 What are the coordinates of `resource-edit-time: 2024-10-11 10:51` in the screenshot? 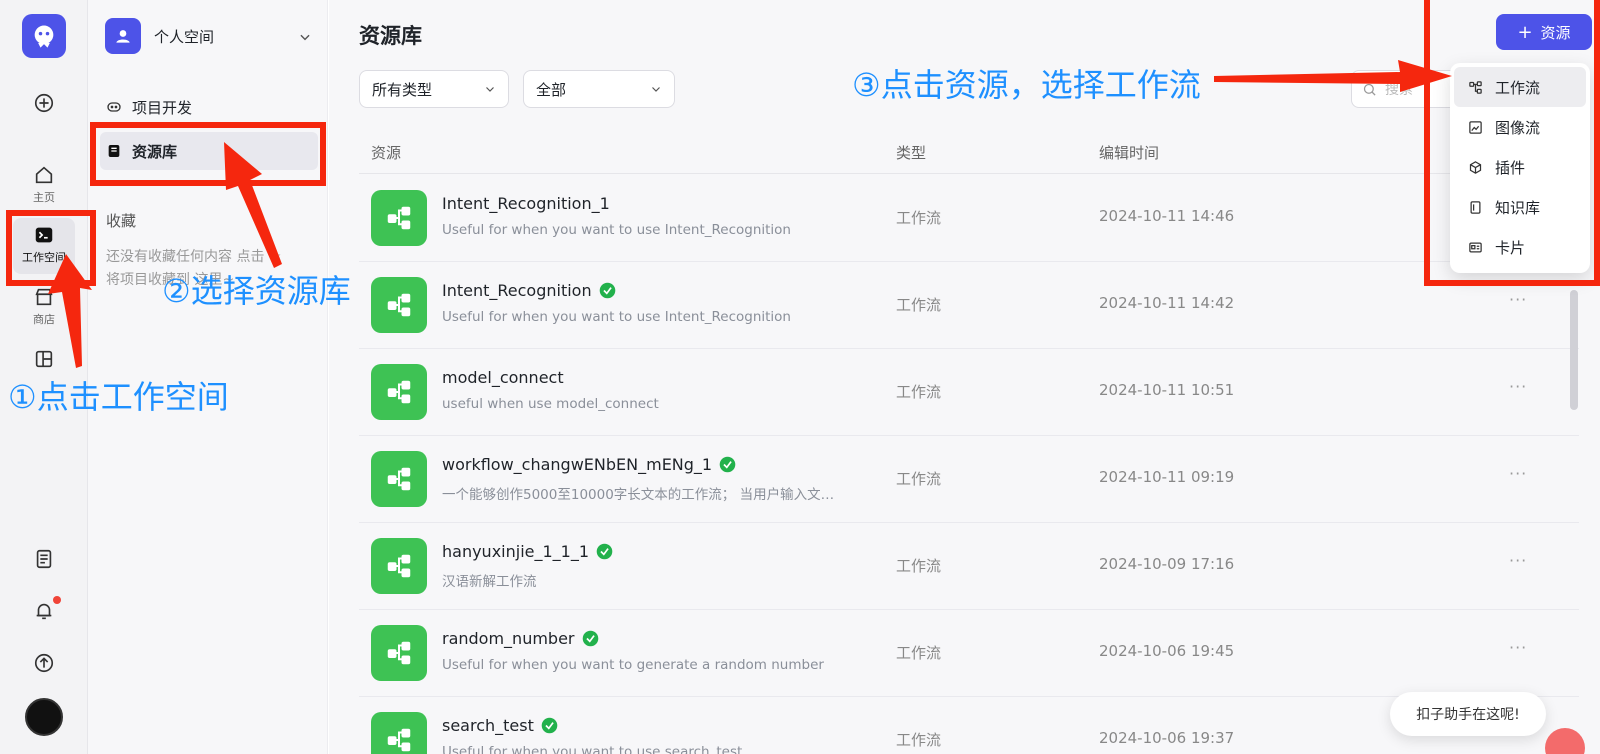 It's located at (1167, 390).